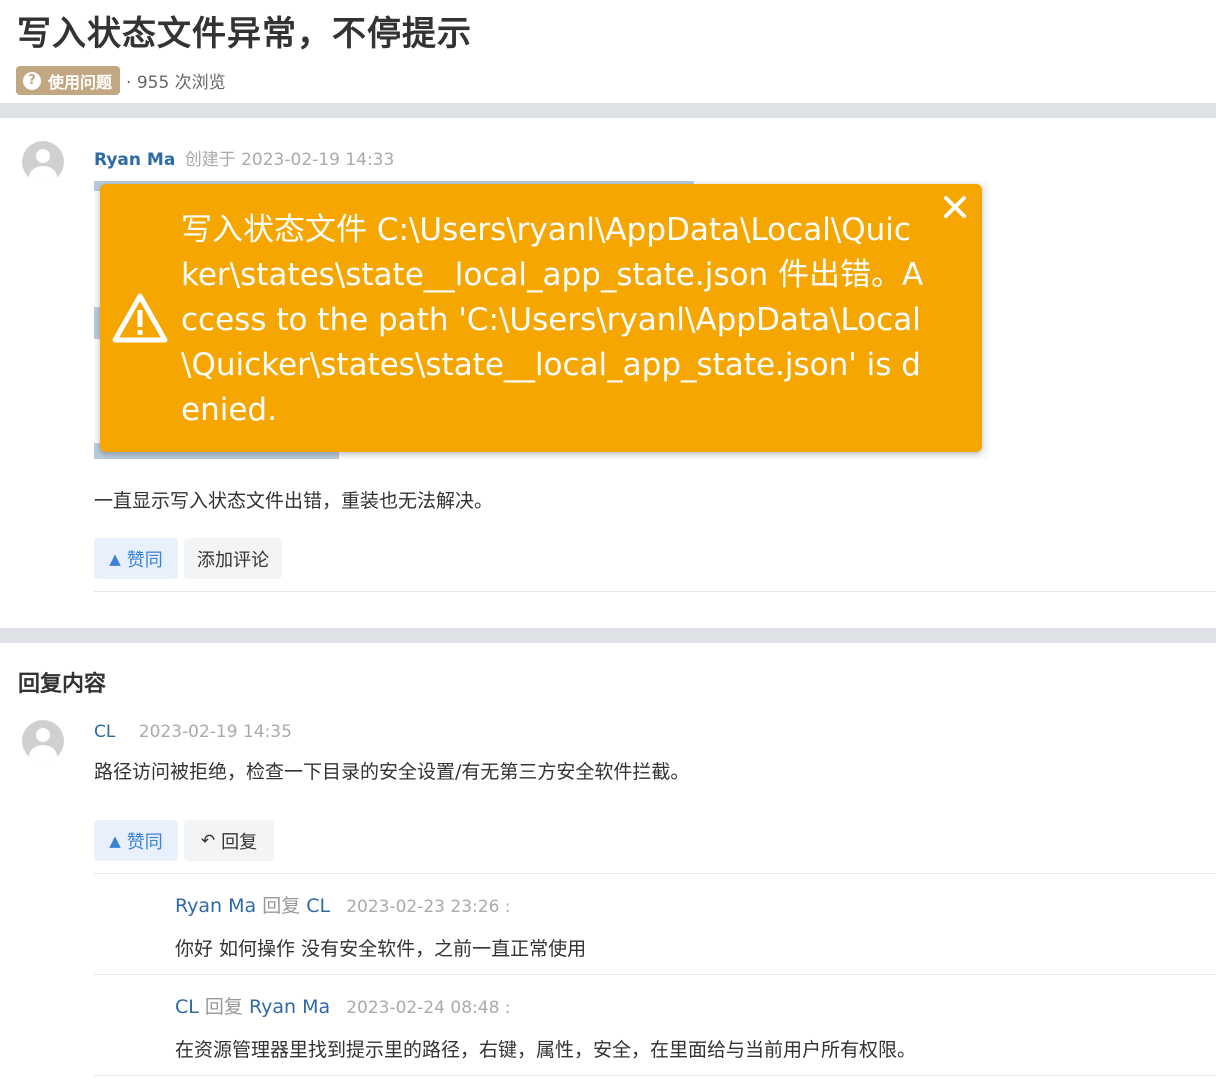  I want to click on like-button: ▲ 赞同, so click(136, 558).